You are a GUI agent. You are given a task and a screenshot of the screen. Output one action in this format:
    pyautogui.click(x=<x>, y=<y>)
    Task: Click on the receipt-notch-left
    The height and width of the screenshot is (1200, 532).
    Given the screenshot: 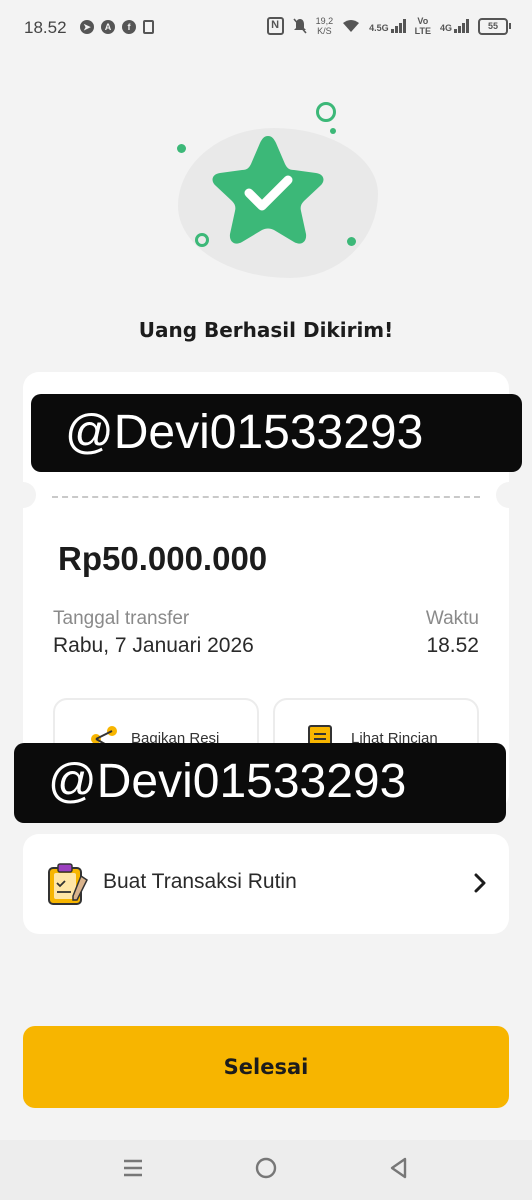 What is the action you would take?
    pyautogui.click(x=23, y=495)
    